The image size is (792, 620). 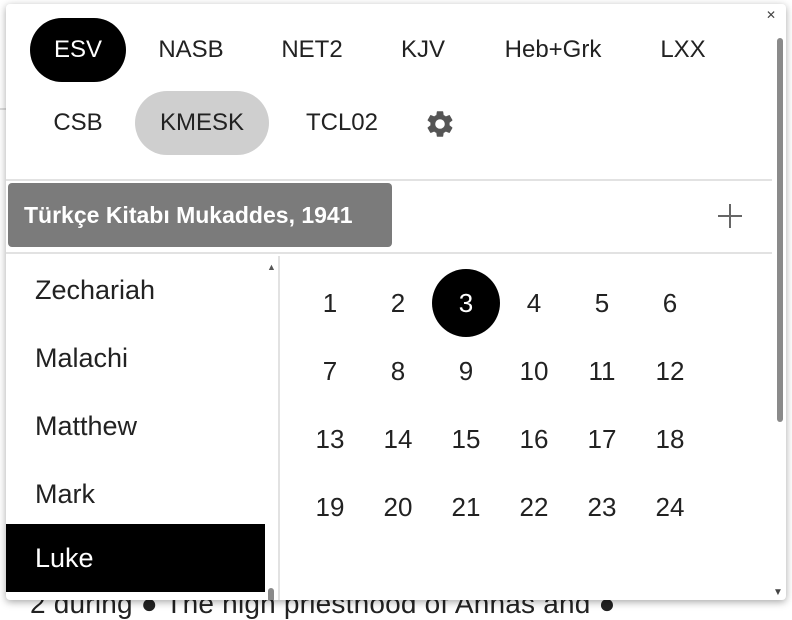 What do you see at coordinates (602, 507) in the screenshot?
I see `chapter-23: 23` at bounding box center [602, 507].